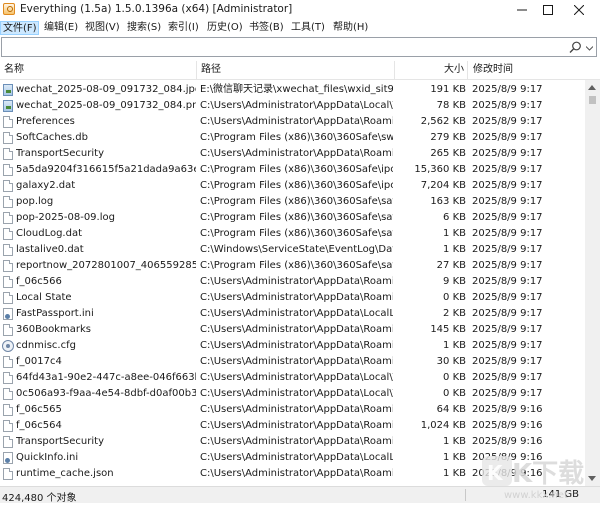 Image resolution: width=600 pixels, height=506 pixels. Describe the element at coordinates (8, 346) in the screenshot. I see `settings-file-icon` at that location.